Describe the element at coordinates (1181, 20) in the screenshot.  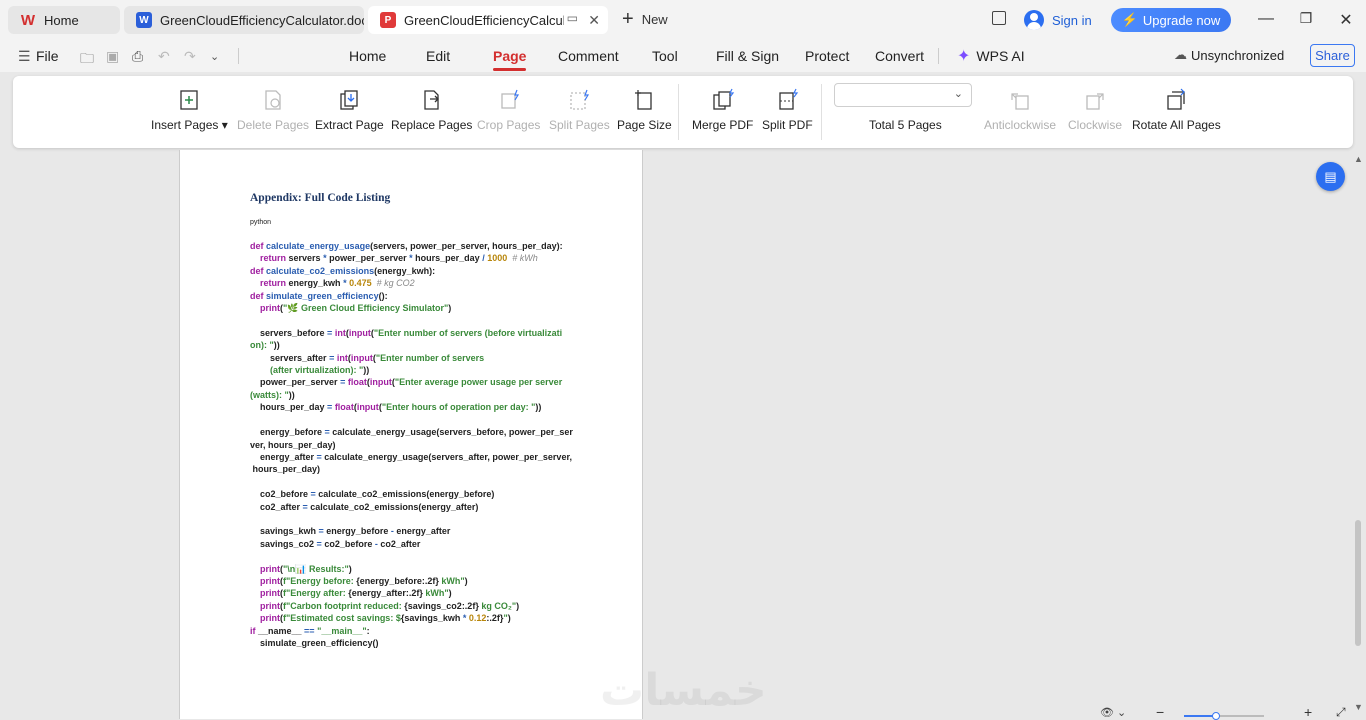
I see `upgrade-label: Upgrade now` at that location.